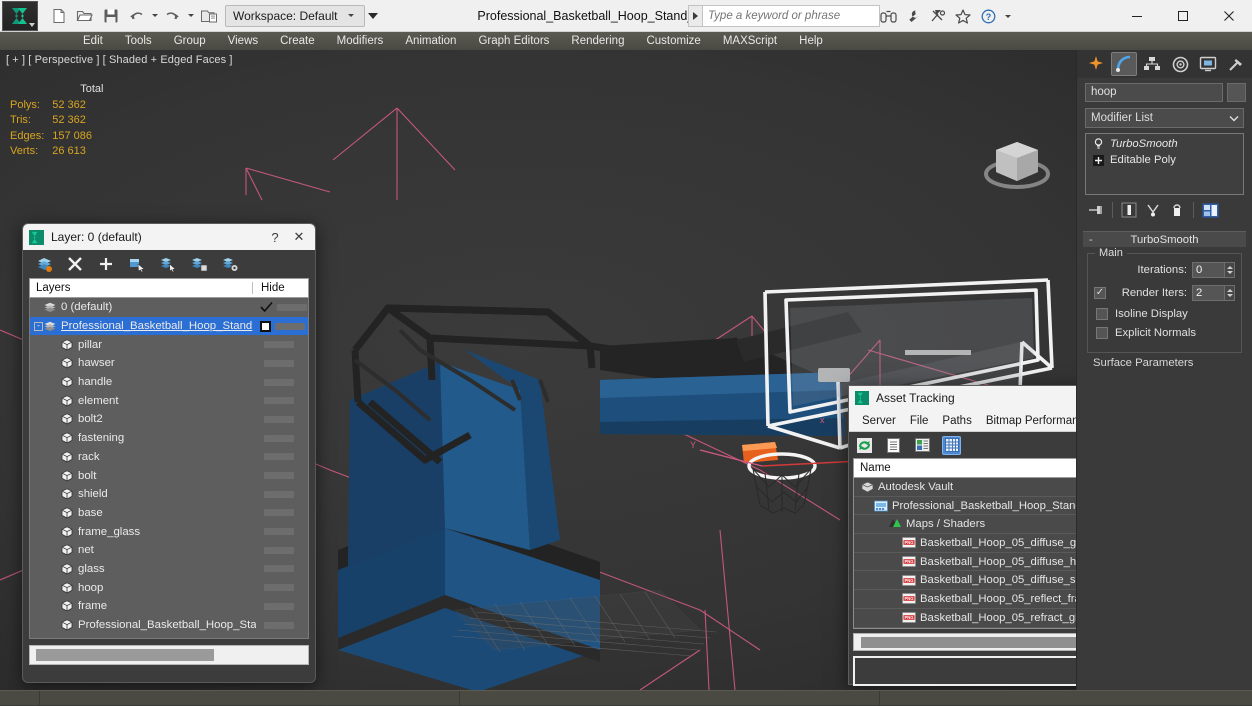 The image size is (1252, 706). What do you see at coordinates (360, 41) in the screenshot?
I see `menu-item-modifiers: Modifiers` at bounding box center [360, 41].